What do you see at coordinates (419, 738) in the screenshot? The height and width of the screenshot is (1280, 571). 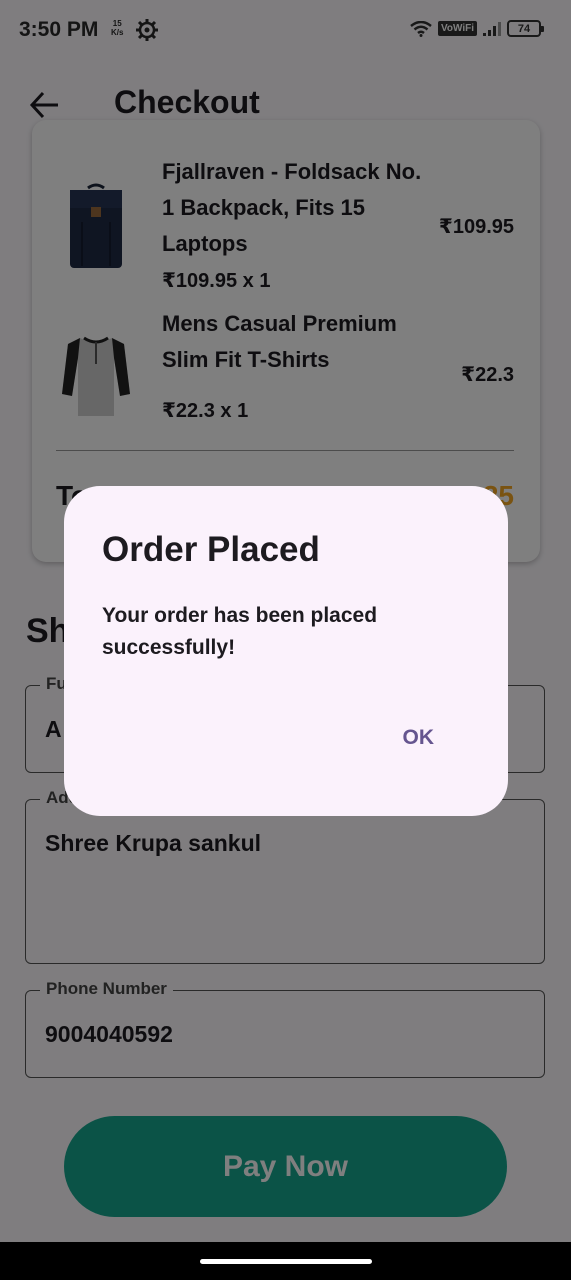 I see `ok-button: OK` at bounding box center [419, 738].